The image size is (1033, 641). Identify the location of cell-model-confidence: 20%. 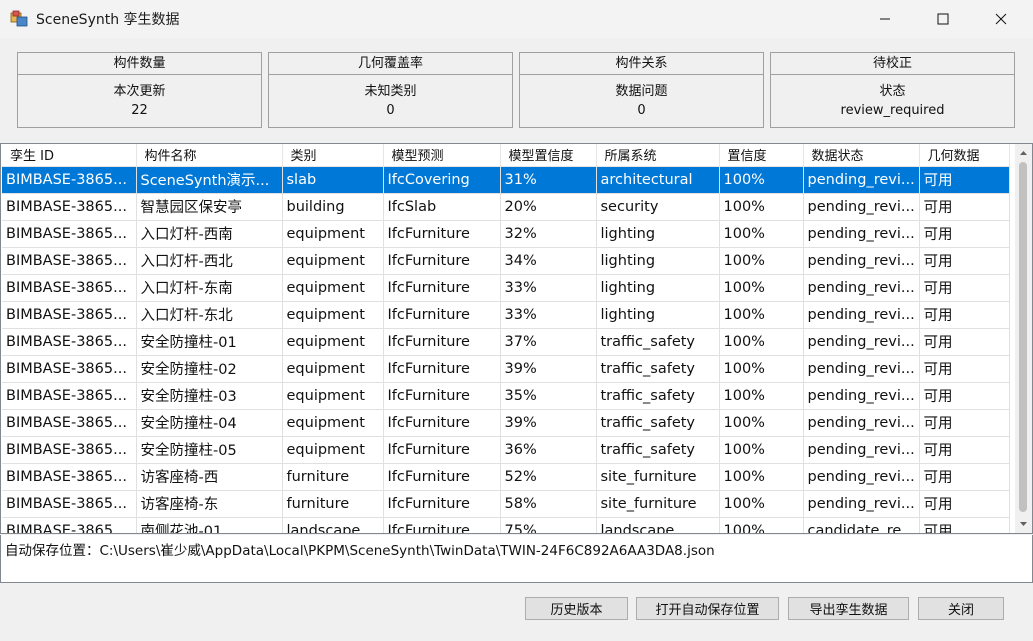
(548, 207).